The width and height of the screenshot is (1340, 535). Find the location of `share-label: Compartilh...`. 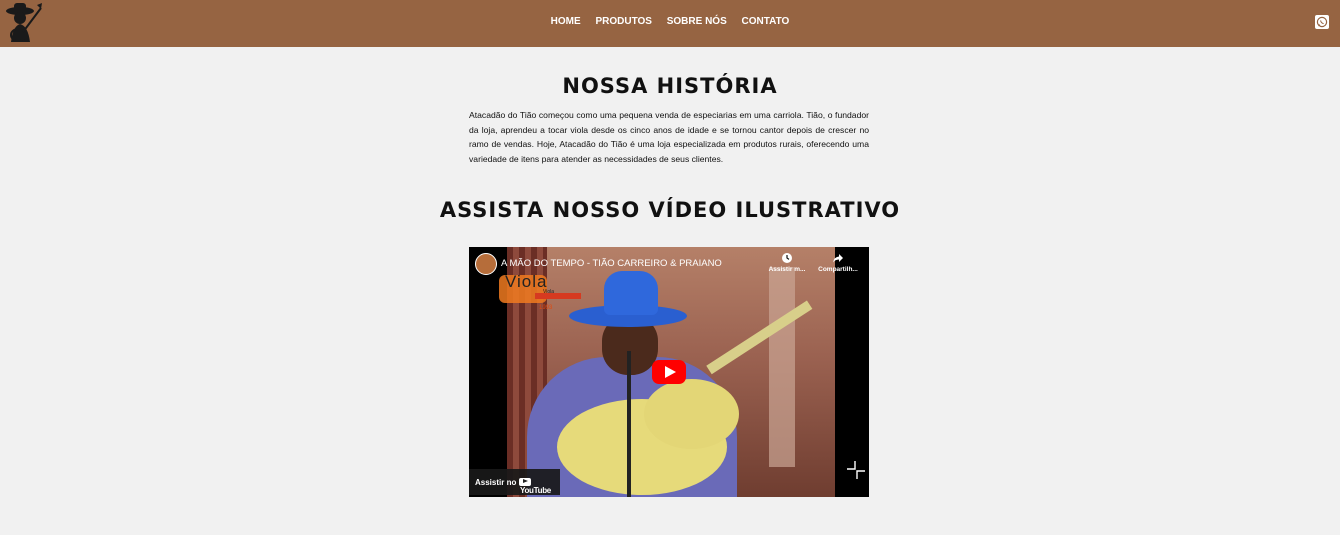

share-label: Compartilh... is located at coordinates (838, 269).